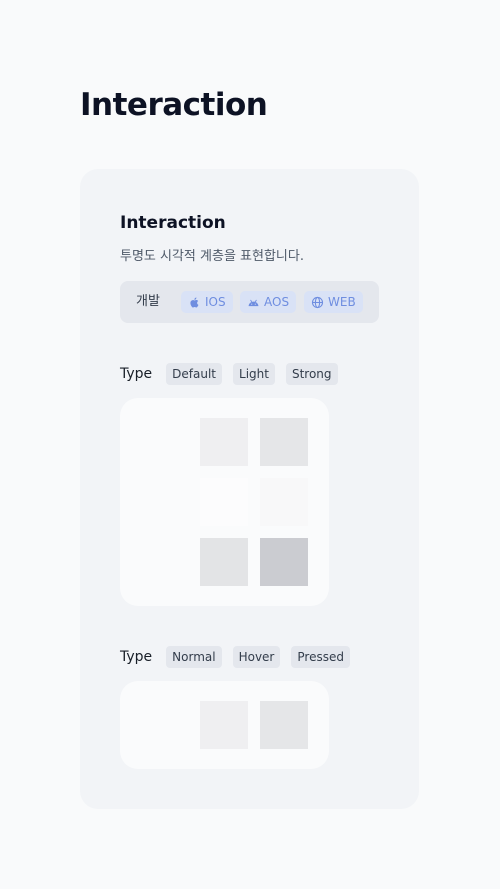 This screenshot has height=889, width=500. I want to click on emphasis-preview-panel, so click(224, 502).